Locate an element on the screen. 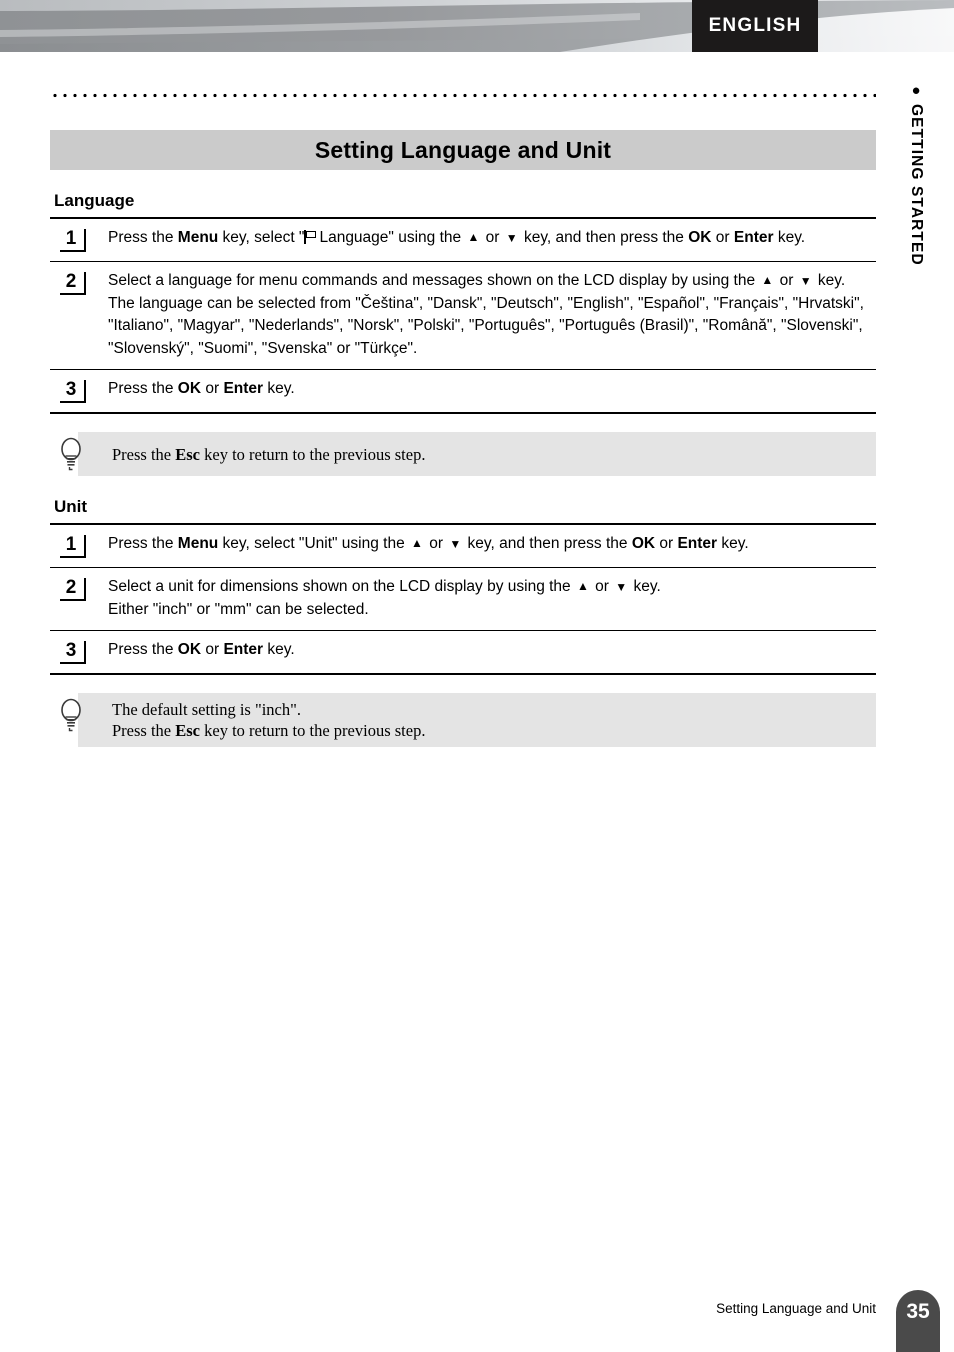  dotted-divider is located at coordinates (463, 95).